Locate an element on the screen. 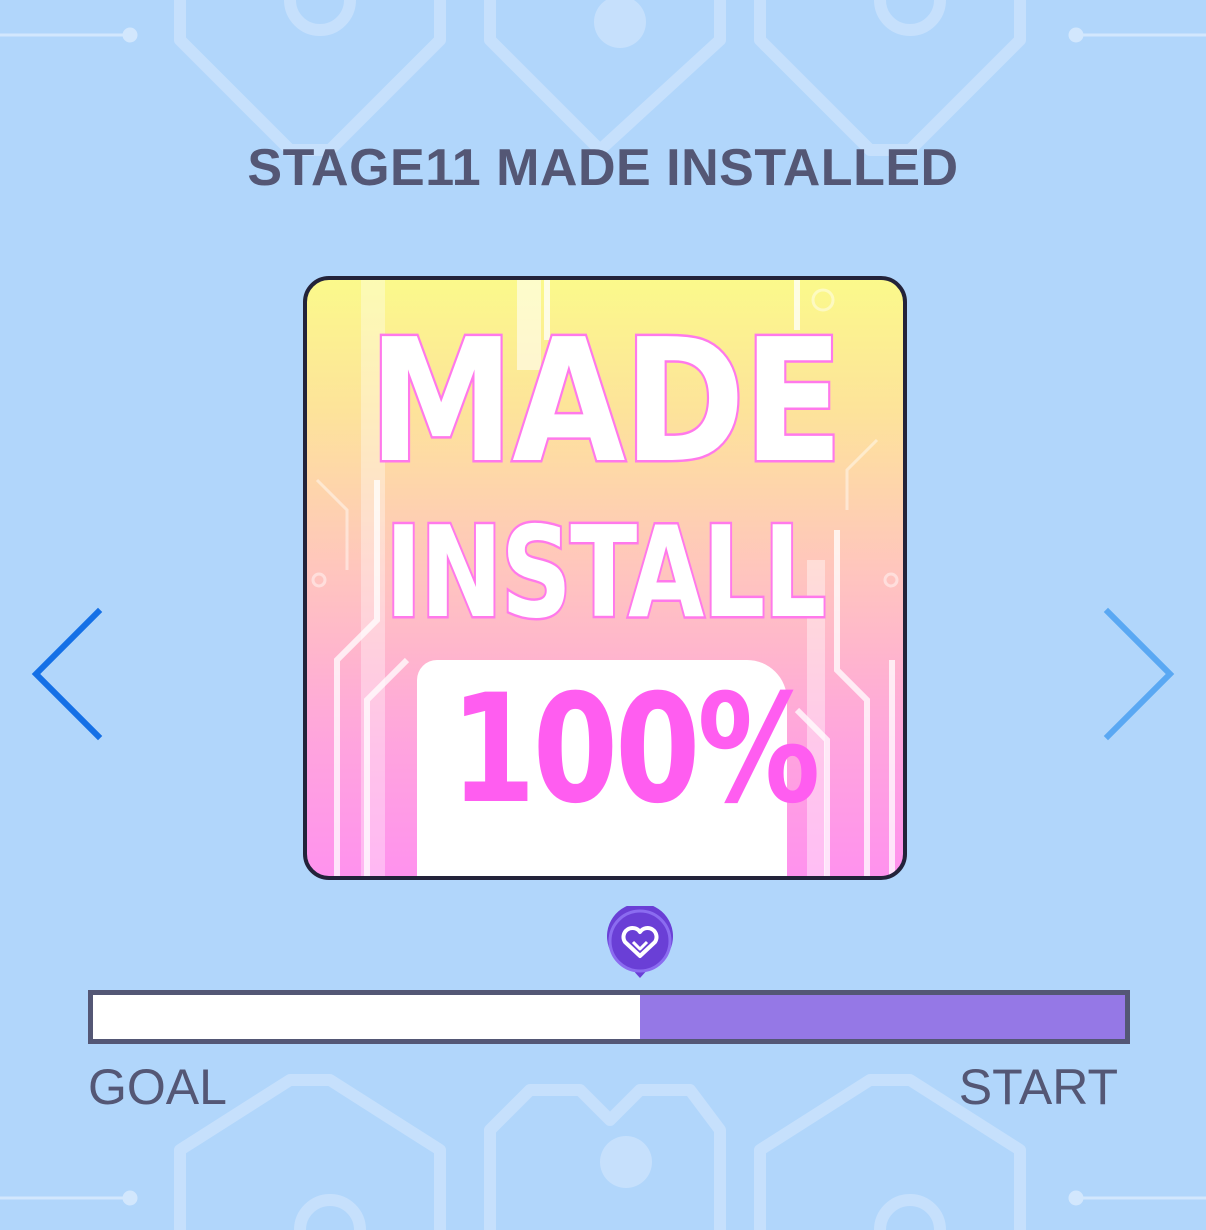  next-stage-button is located at coordinates (1141, 675).